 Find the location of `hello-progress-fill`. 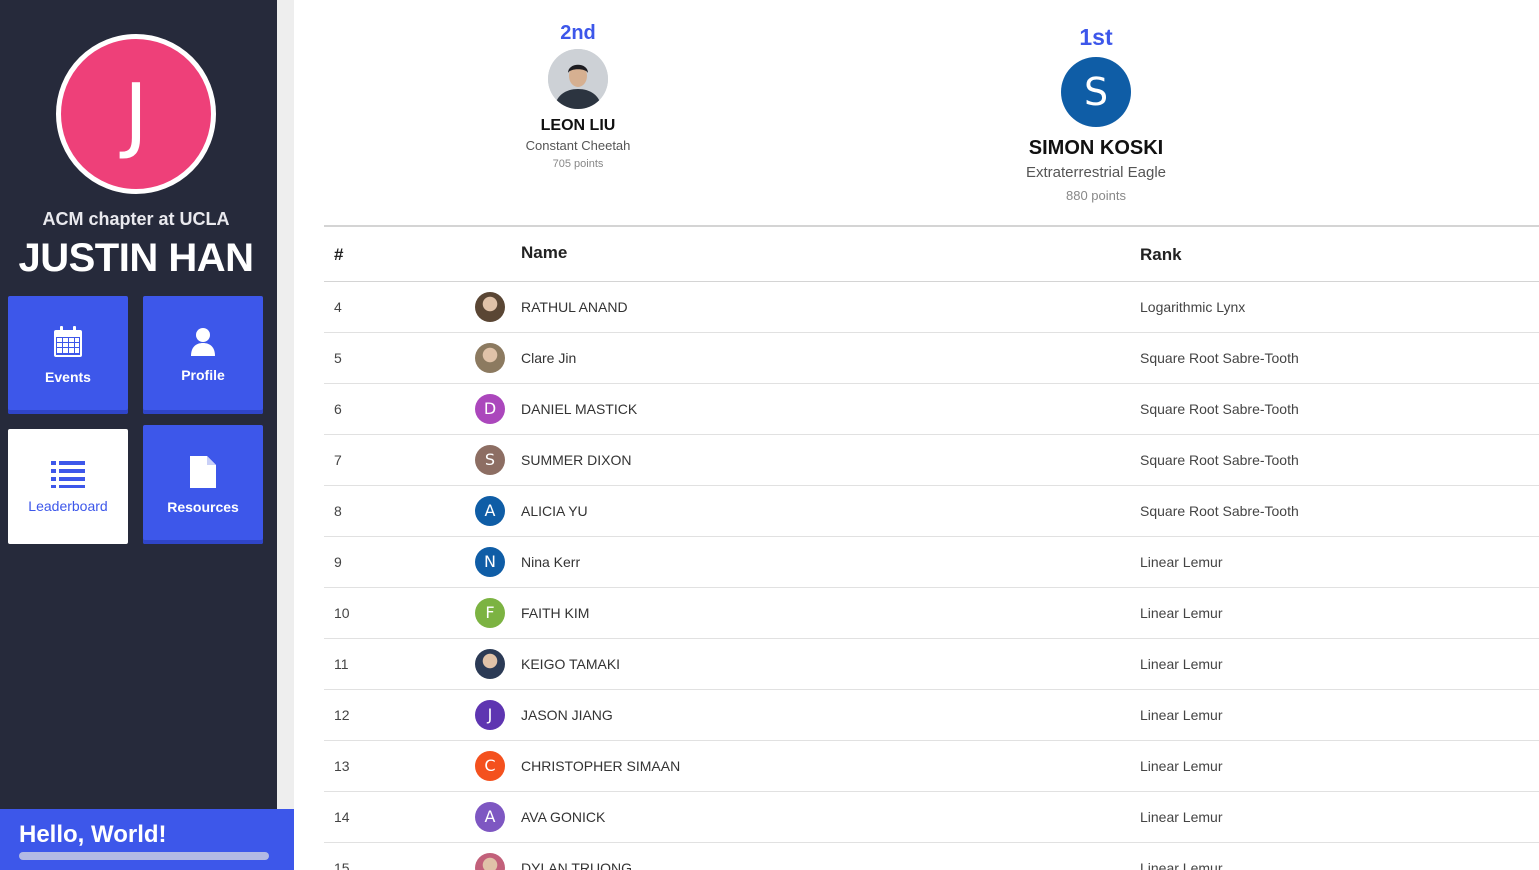

hello-progress-fill is located at coordinates (144, 856).